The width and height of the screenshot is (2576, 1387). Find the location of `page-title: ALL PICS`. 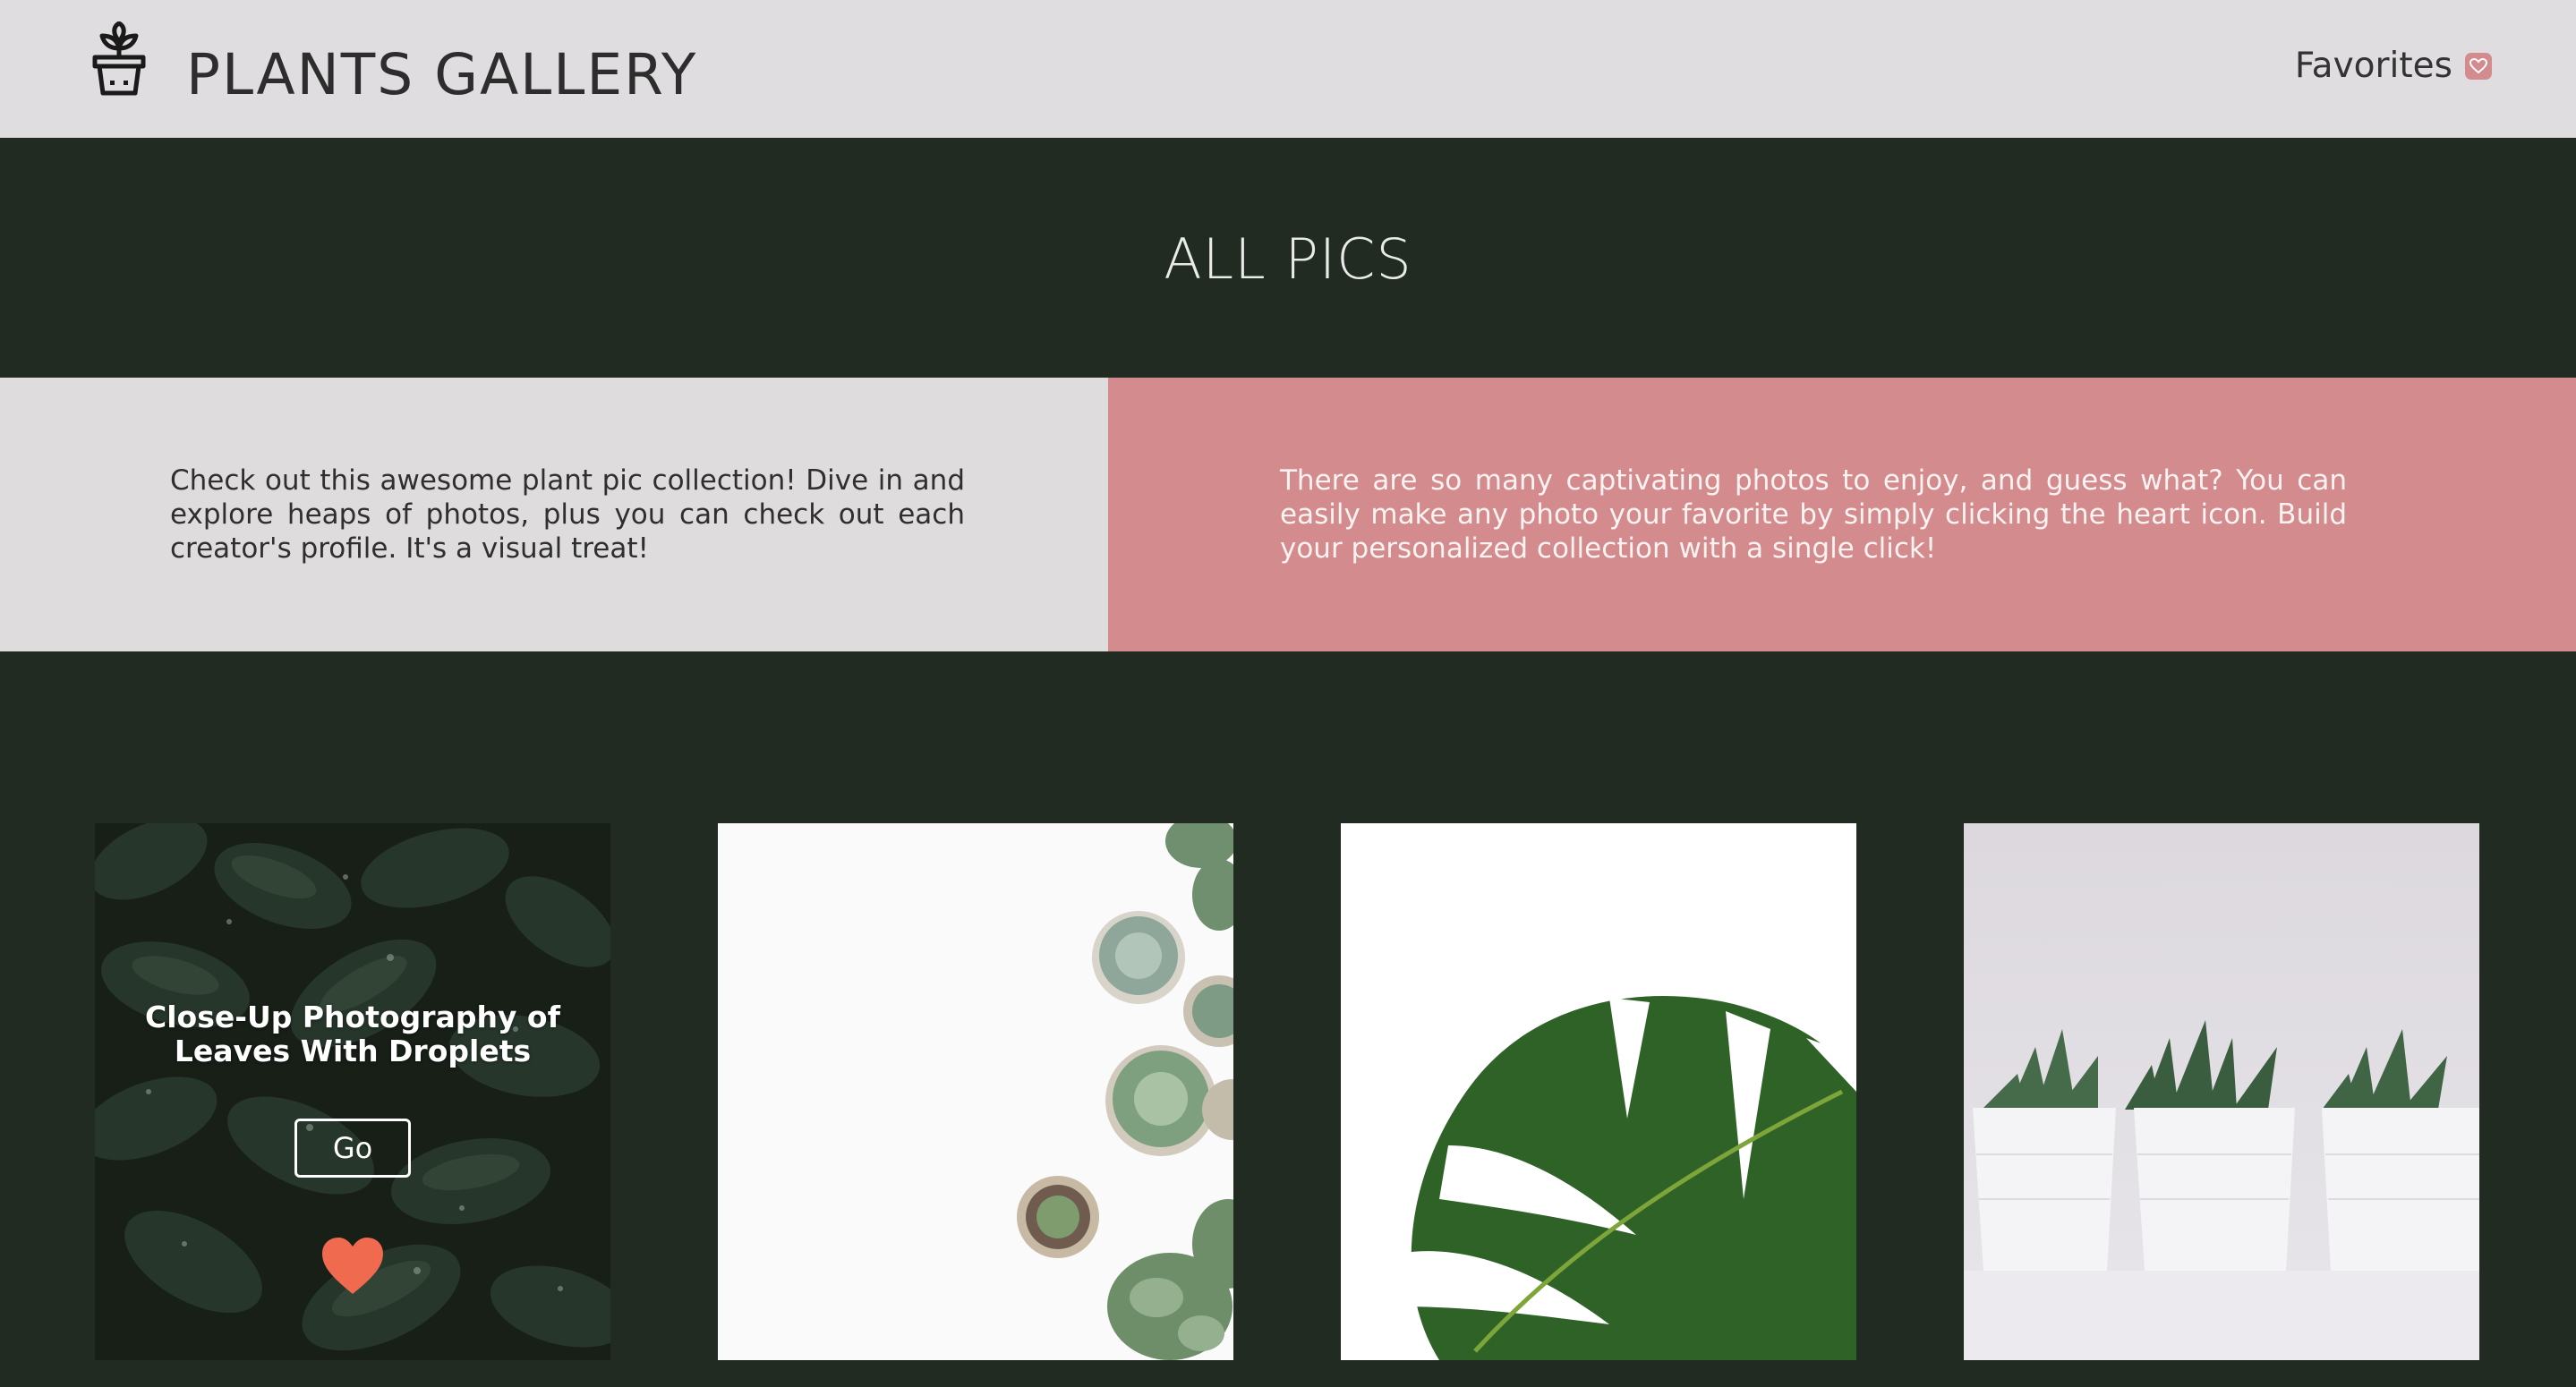

page-title: ALL PICS is located at coordinates (1288, 259).